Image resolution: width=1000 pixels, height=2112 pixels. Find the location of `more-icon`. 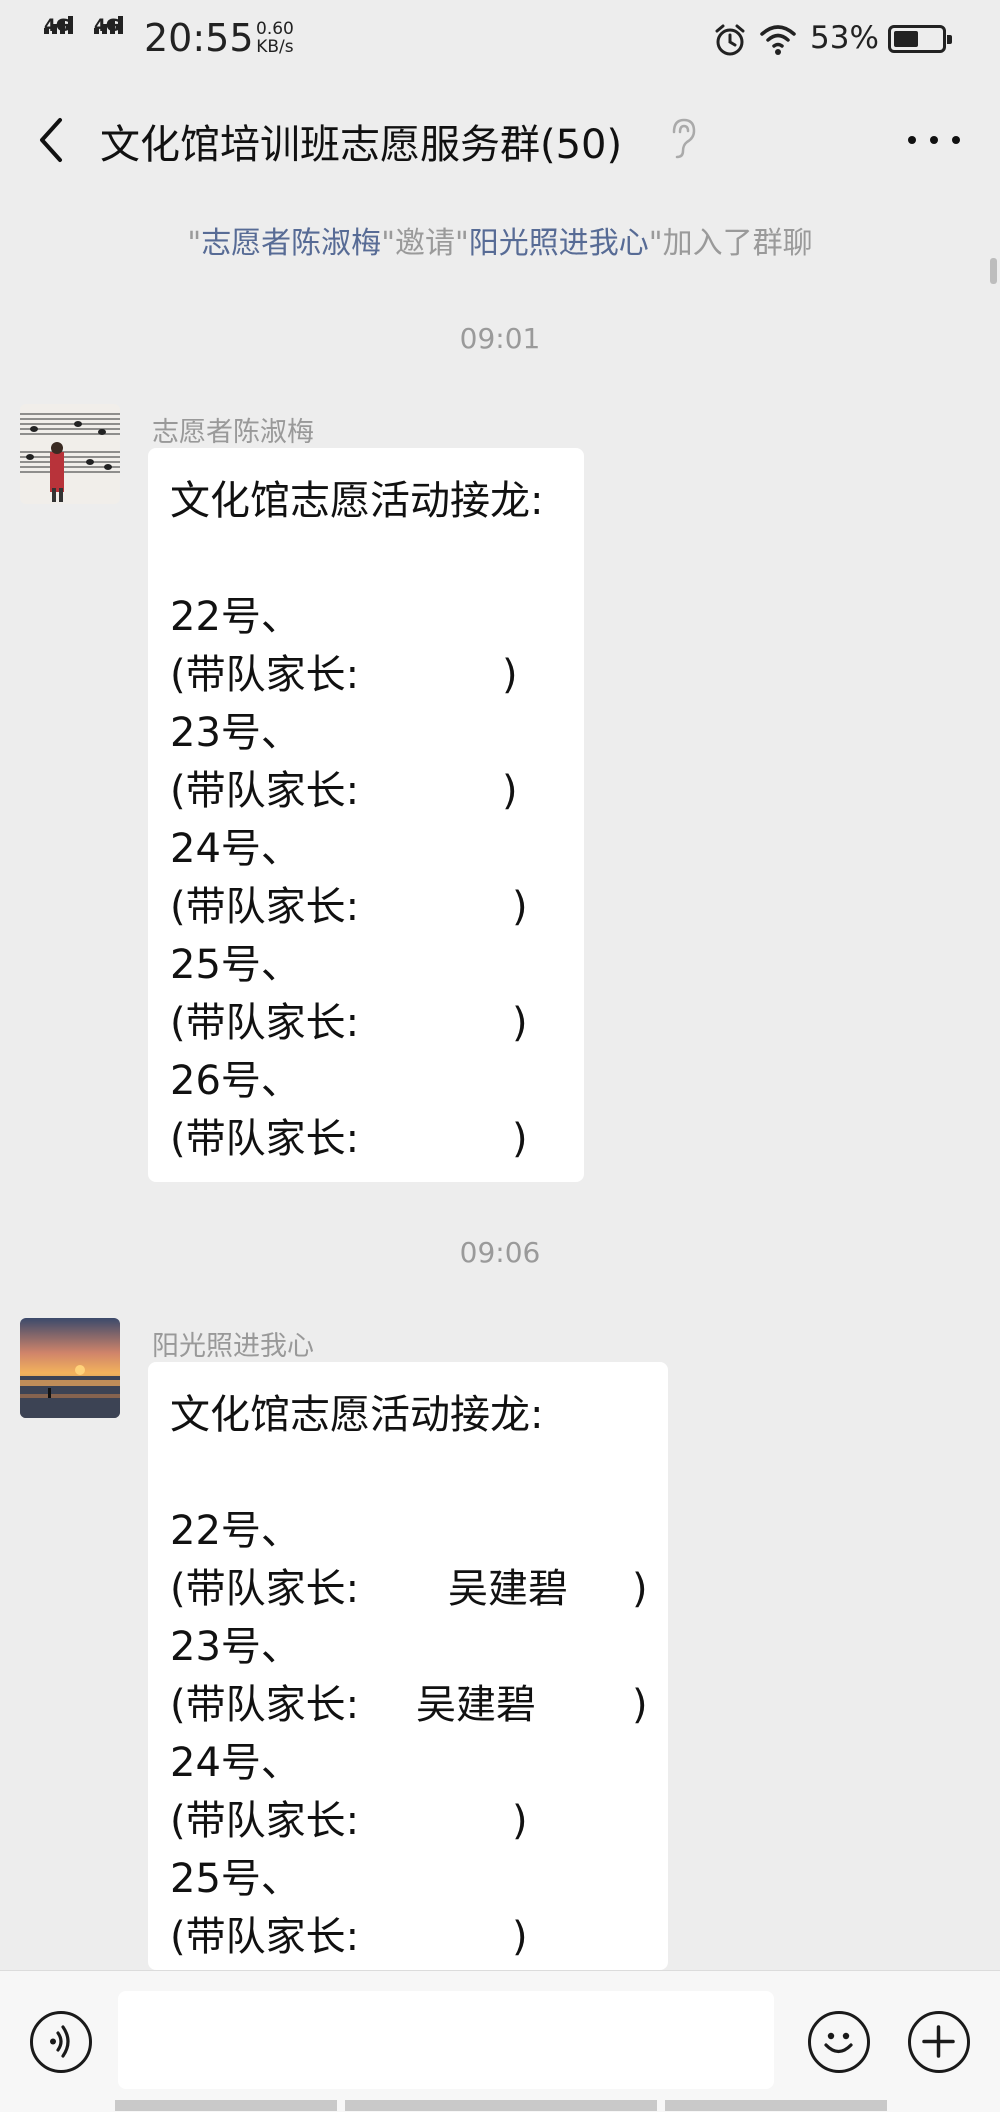

more-icon is located at coordinates (935, 140).